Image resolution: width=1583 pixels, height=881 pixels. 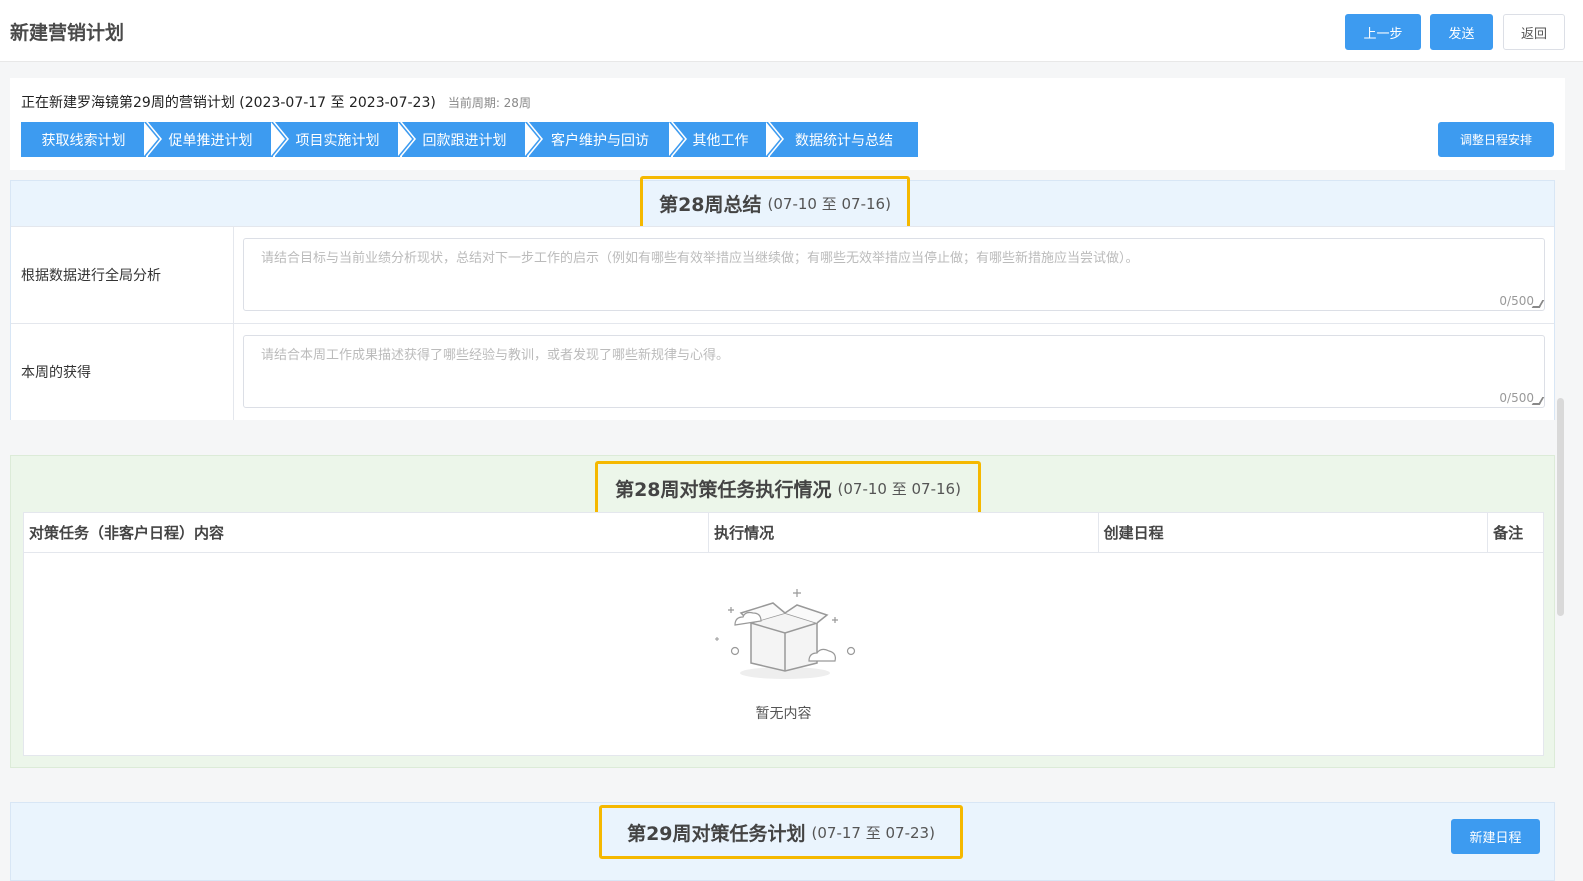 I want to click on adjust-schedule-button: 调整日程安排, so click(x=1496, y=139).